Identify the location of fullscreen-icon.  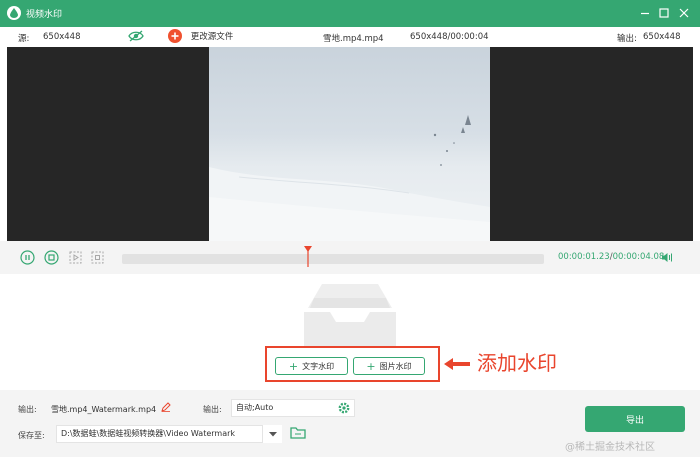
(97, 257).